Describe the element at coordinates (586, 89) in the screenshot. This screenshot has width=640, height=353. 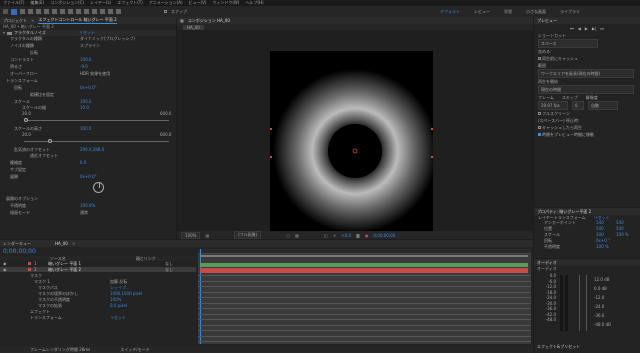
I see `play-from-dropdown: 現在の時間` at that location.